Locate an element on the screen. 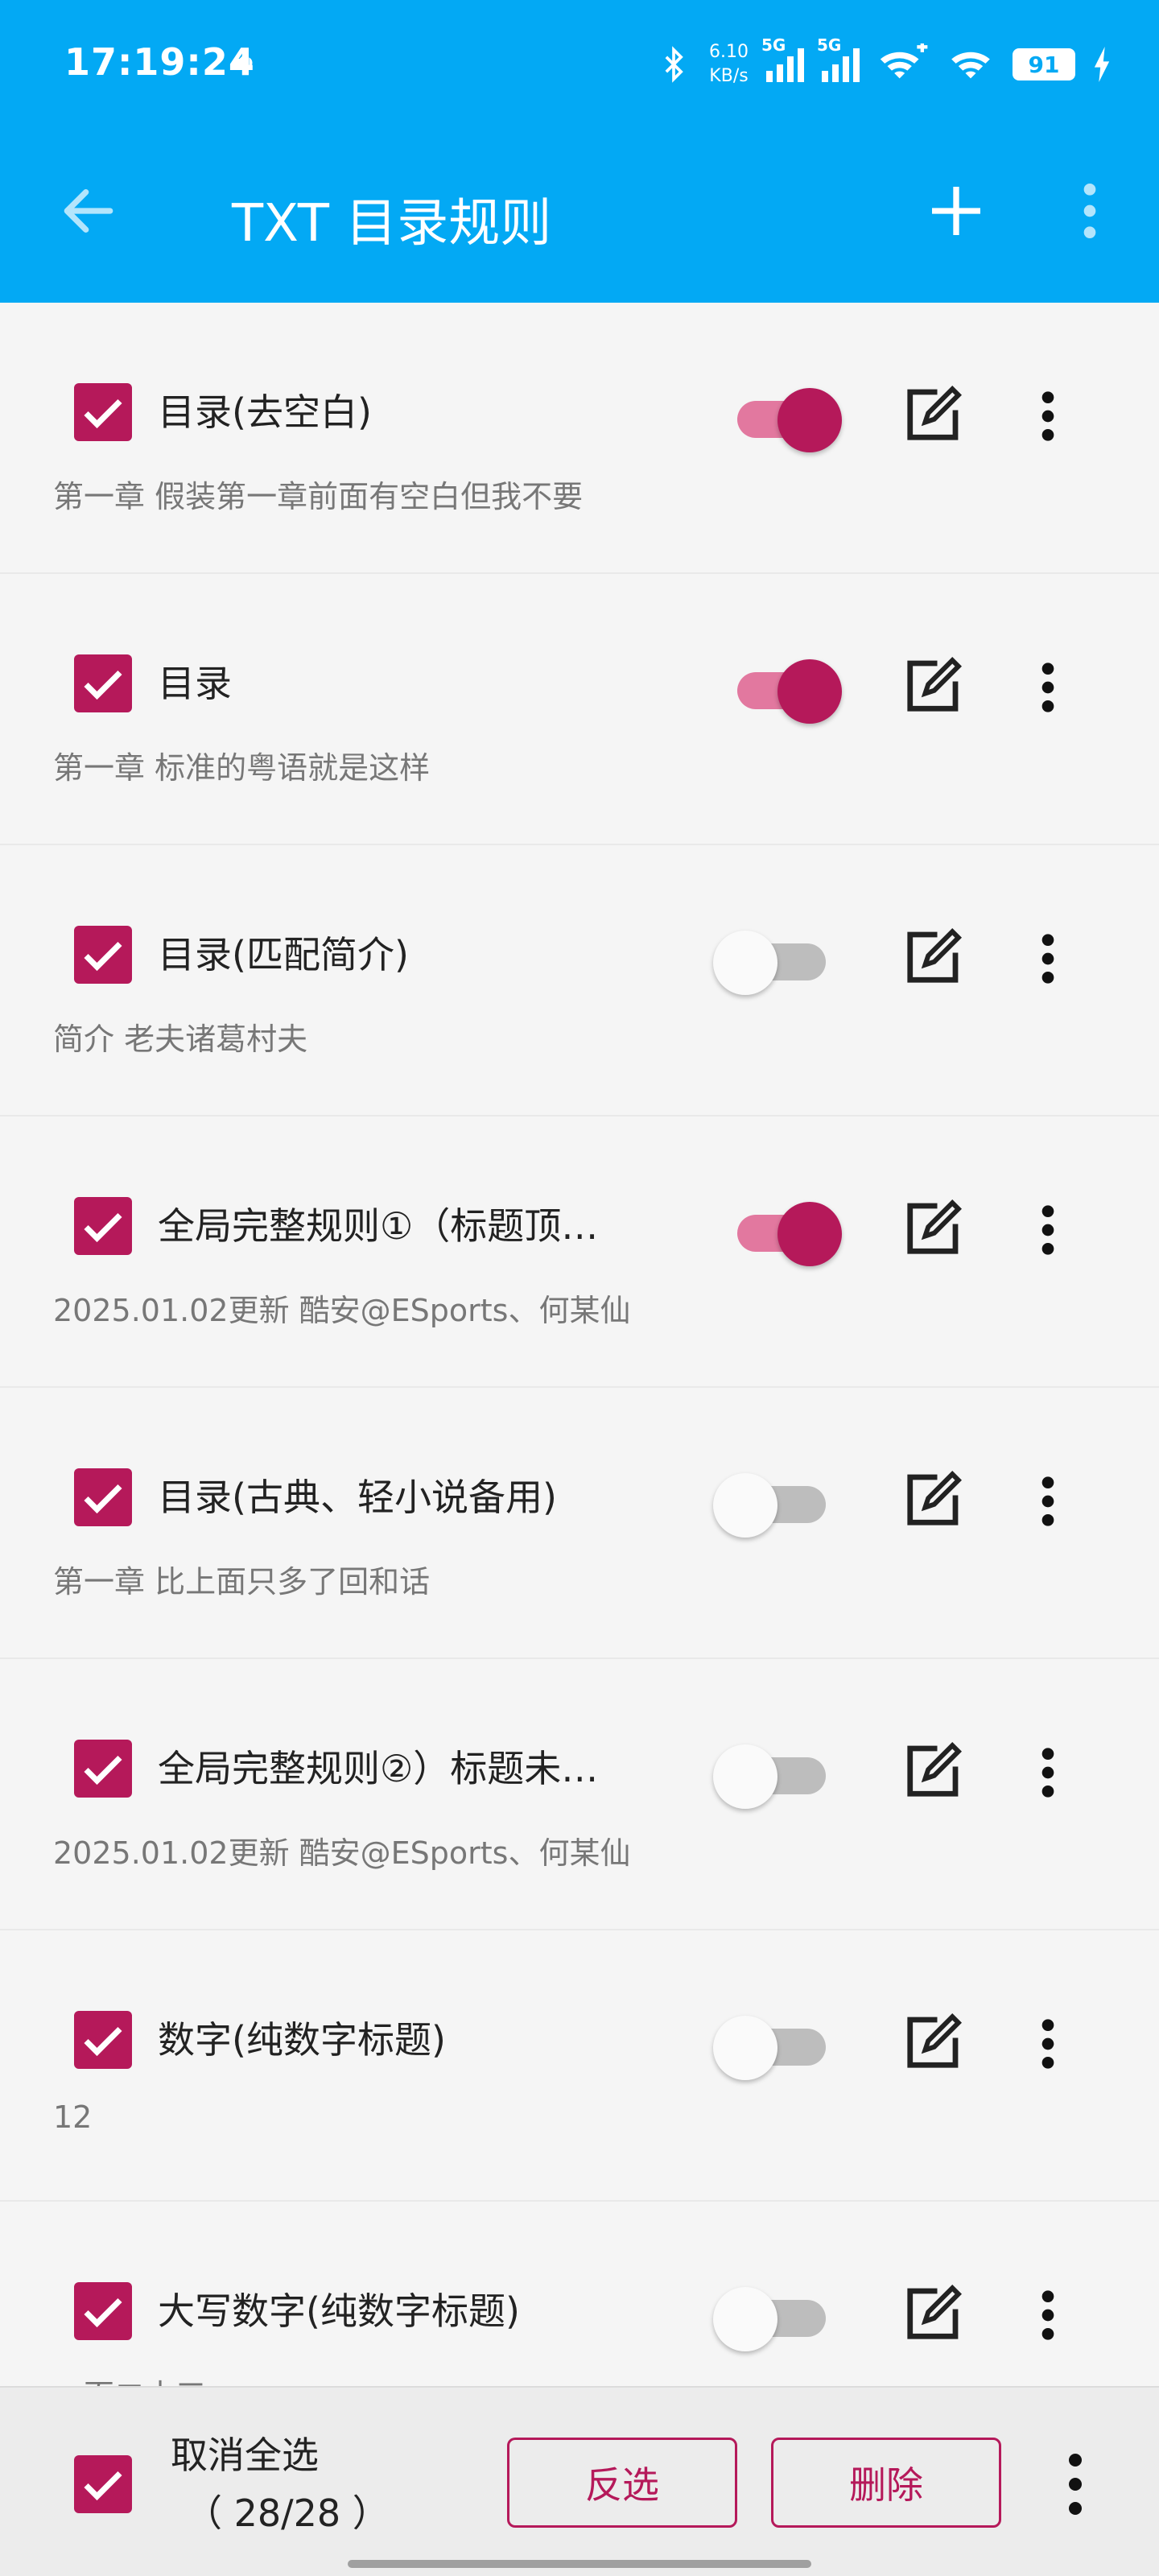  volume-icon is located at coordinates (243, 63).